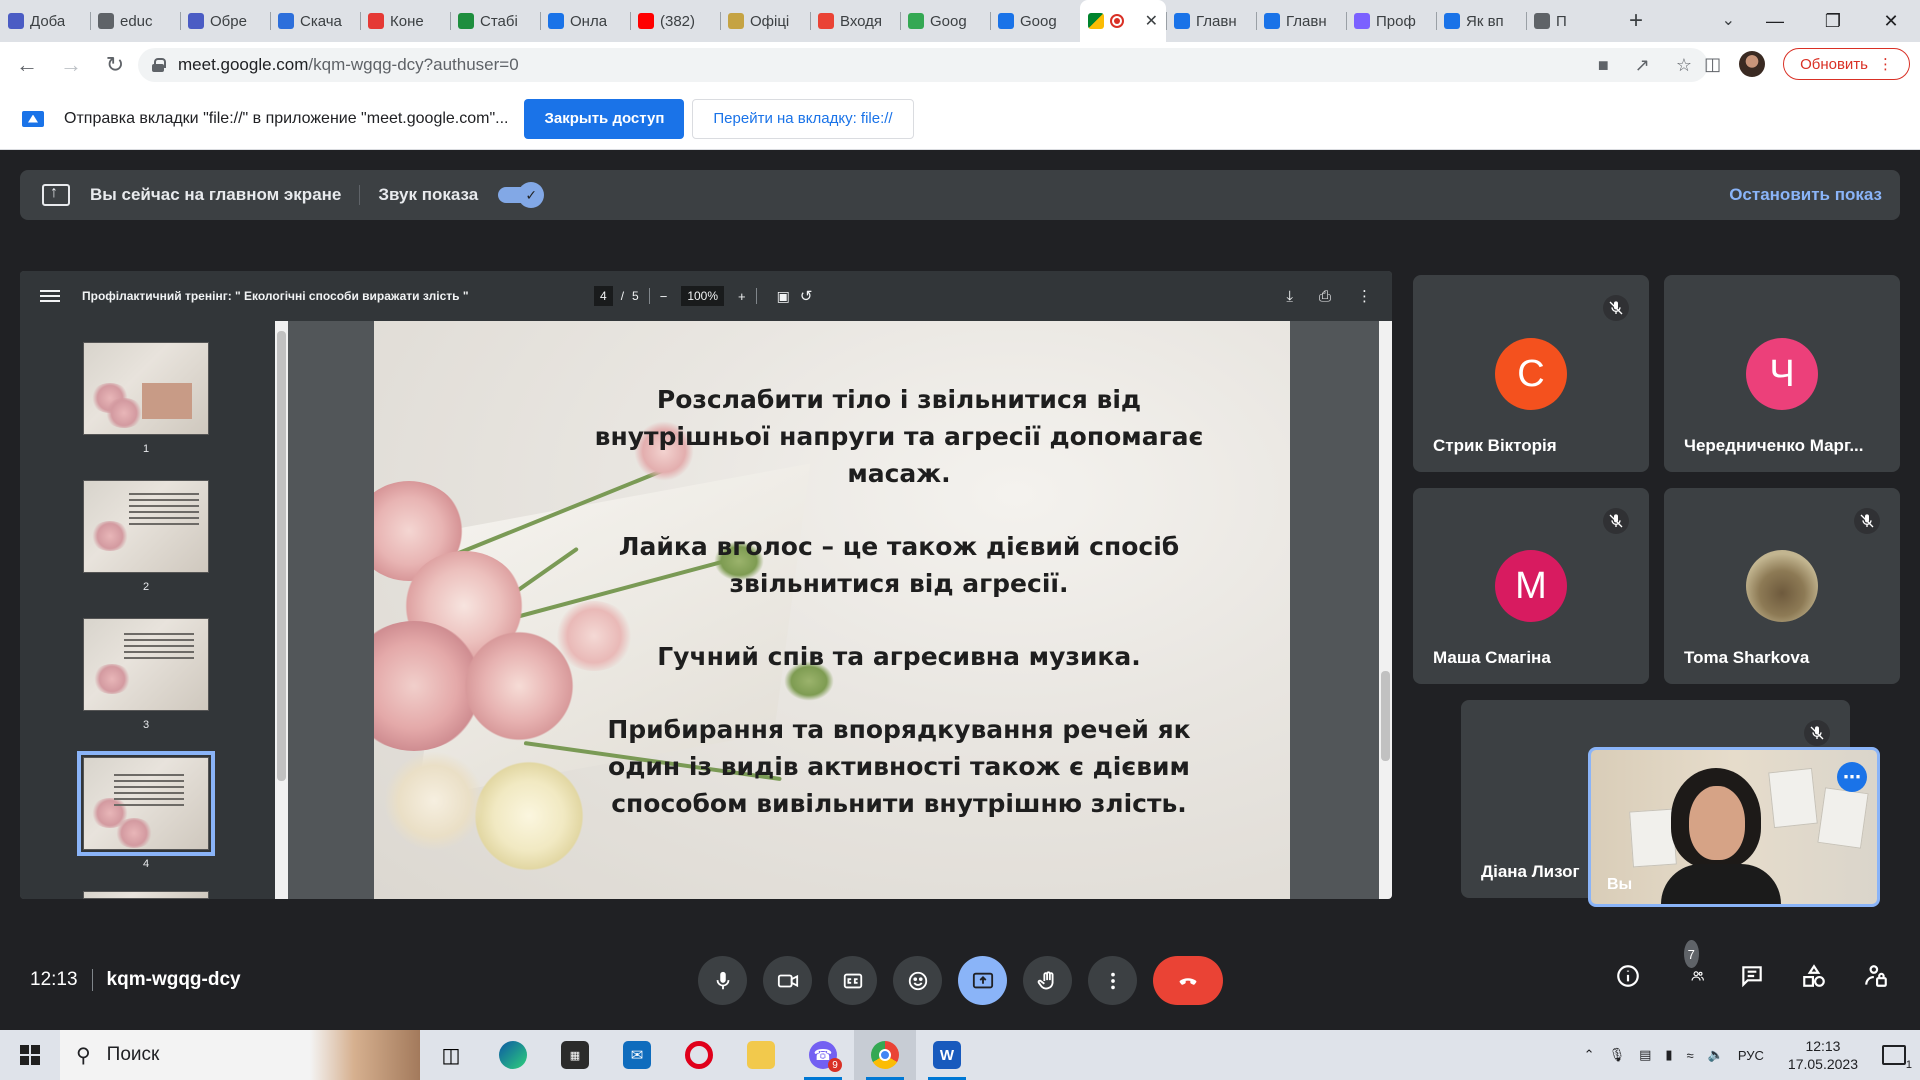  I want to click on profile-avatar, so click(1752, 64).